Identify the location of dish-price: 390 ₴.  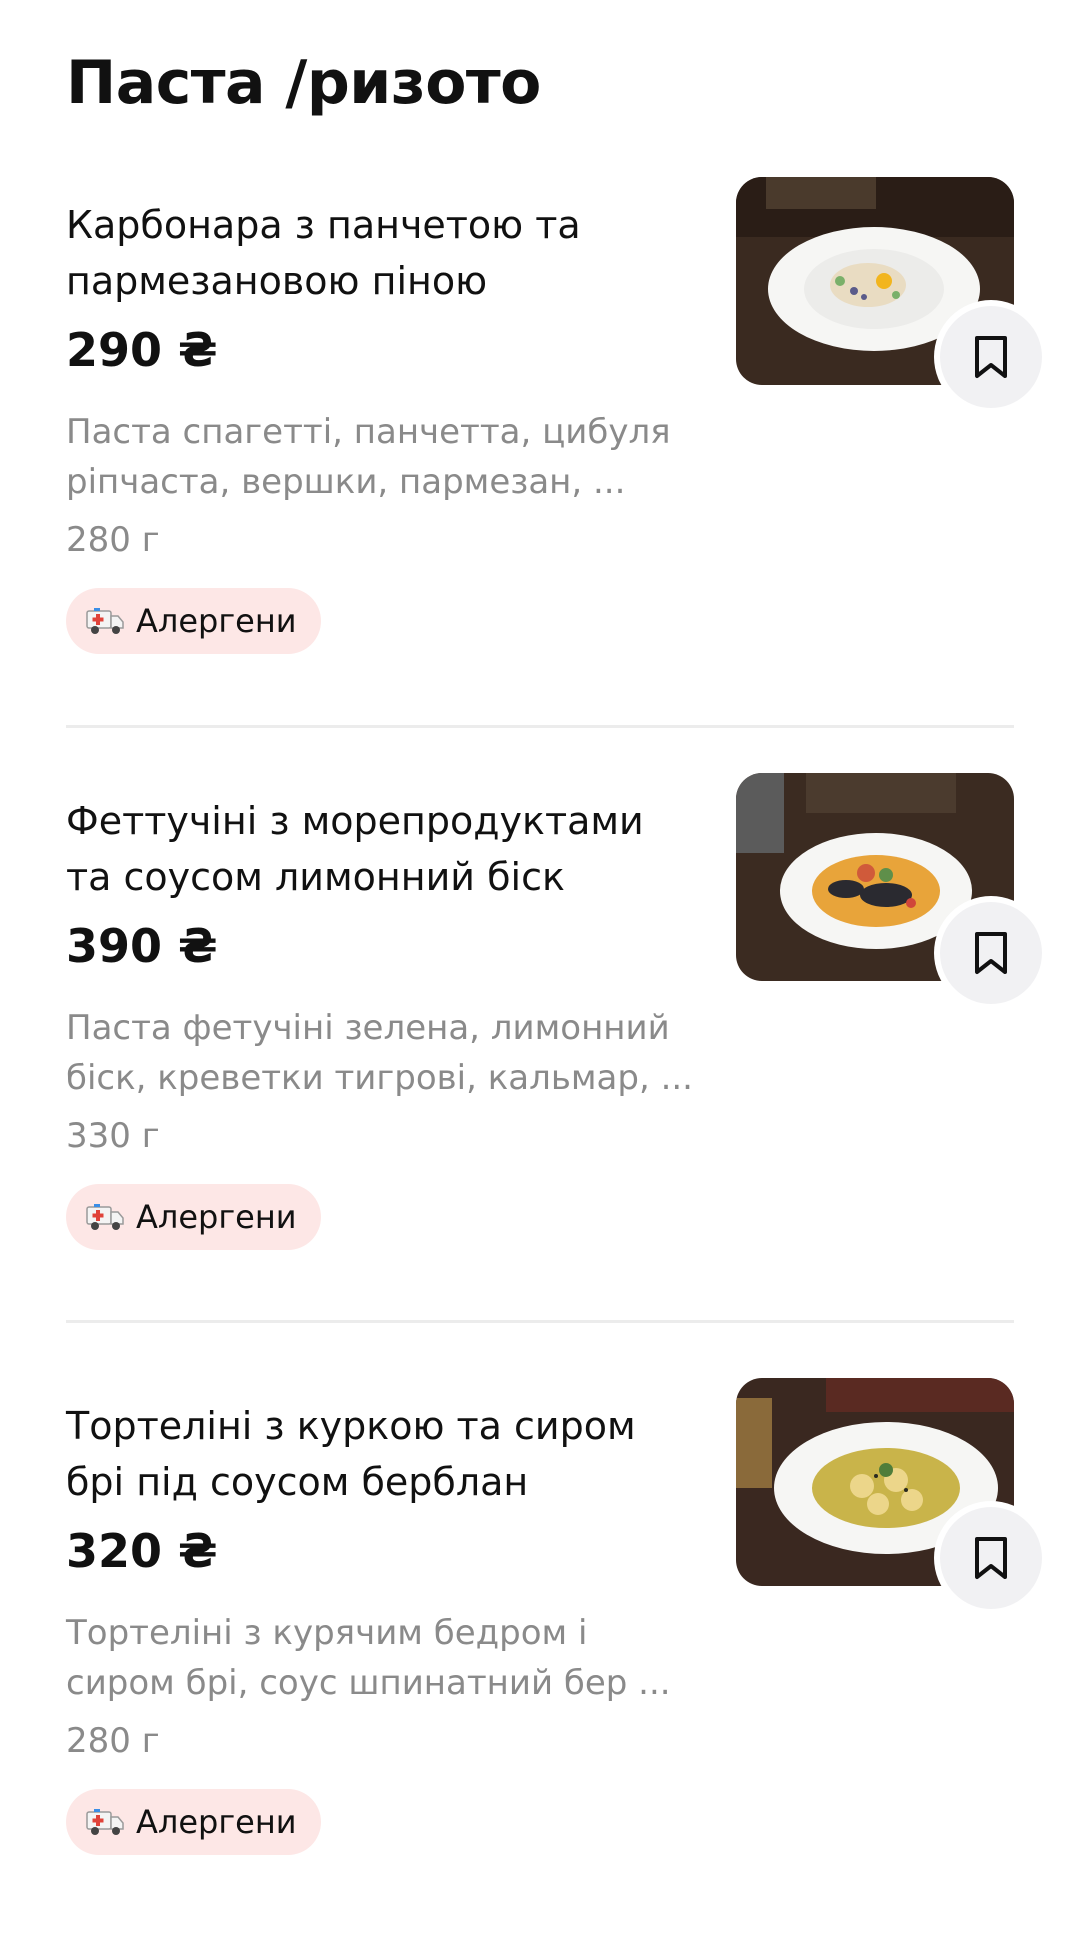
(142, 946).